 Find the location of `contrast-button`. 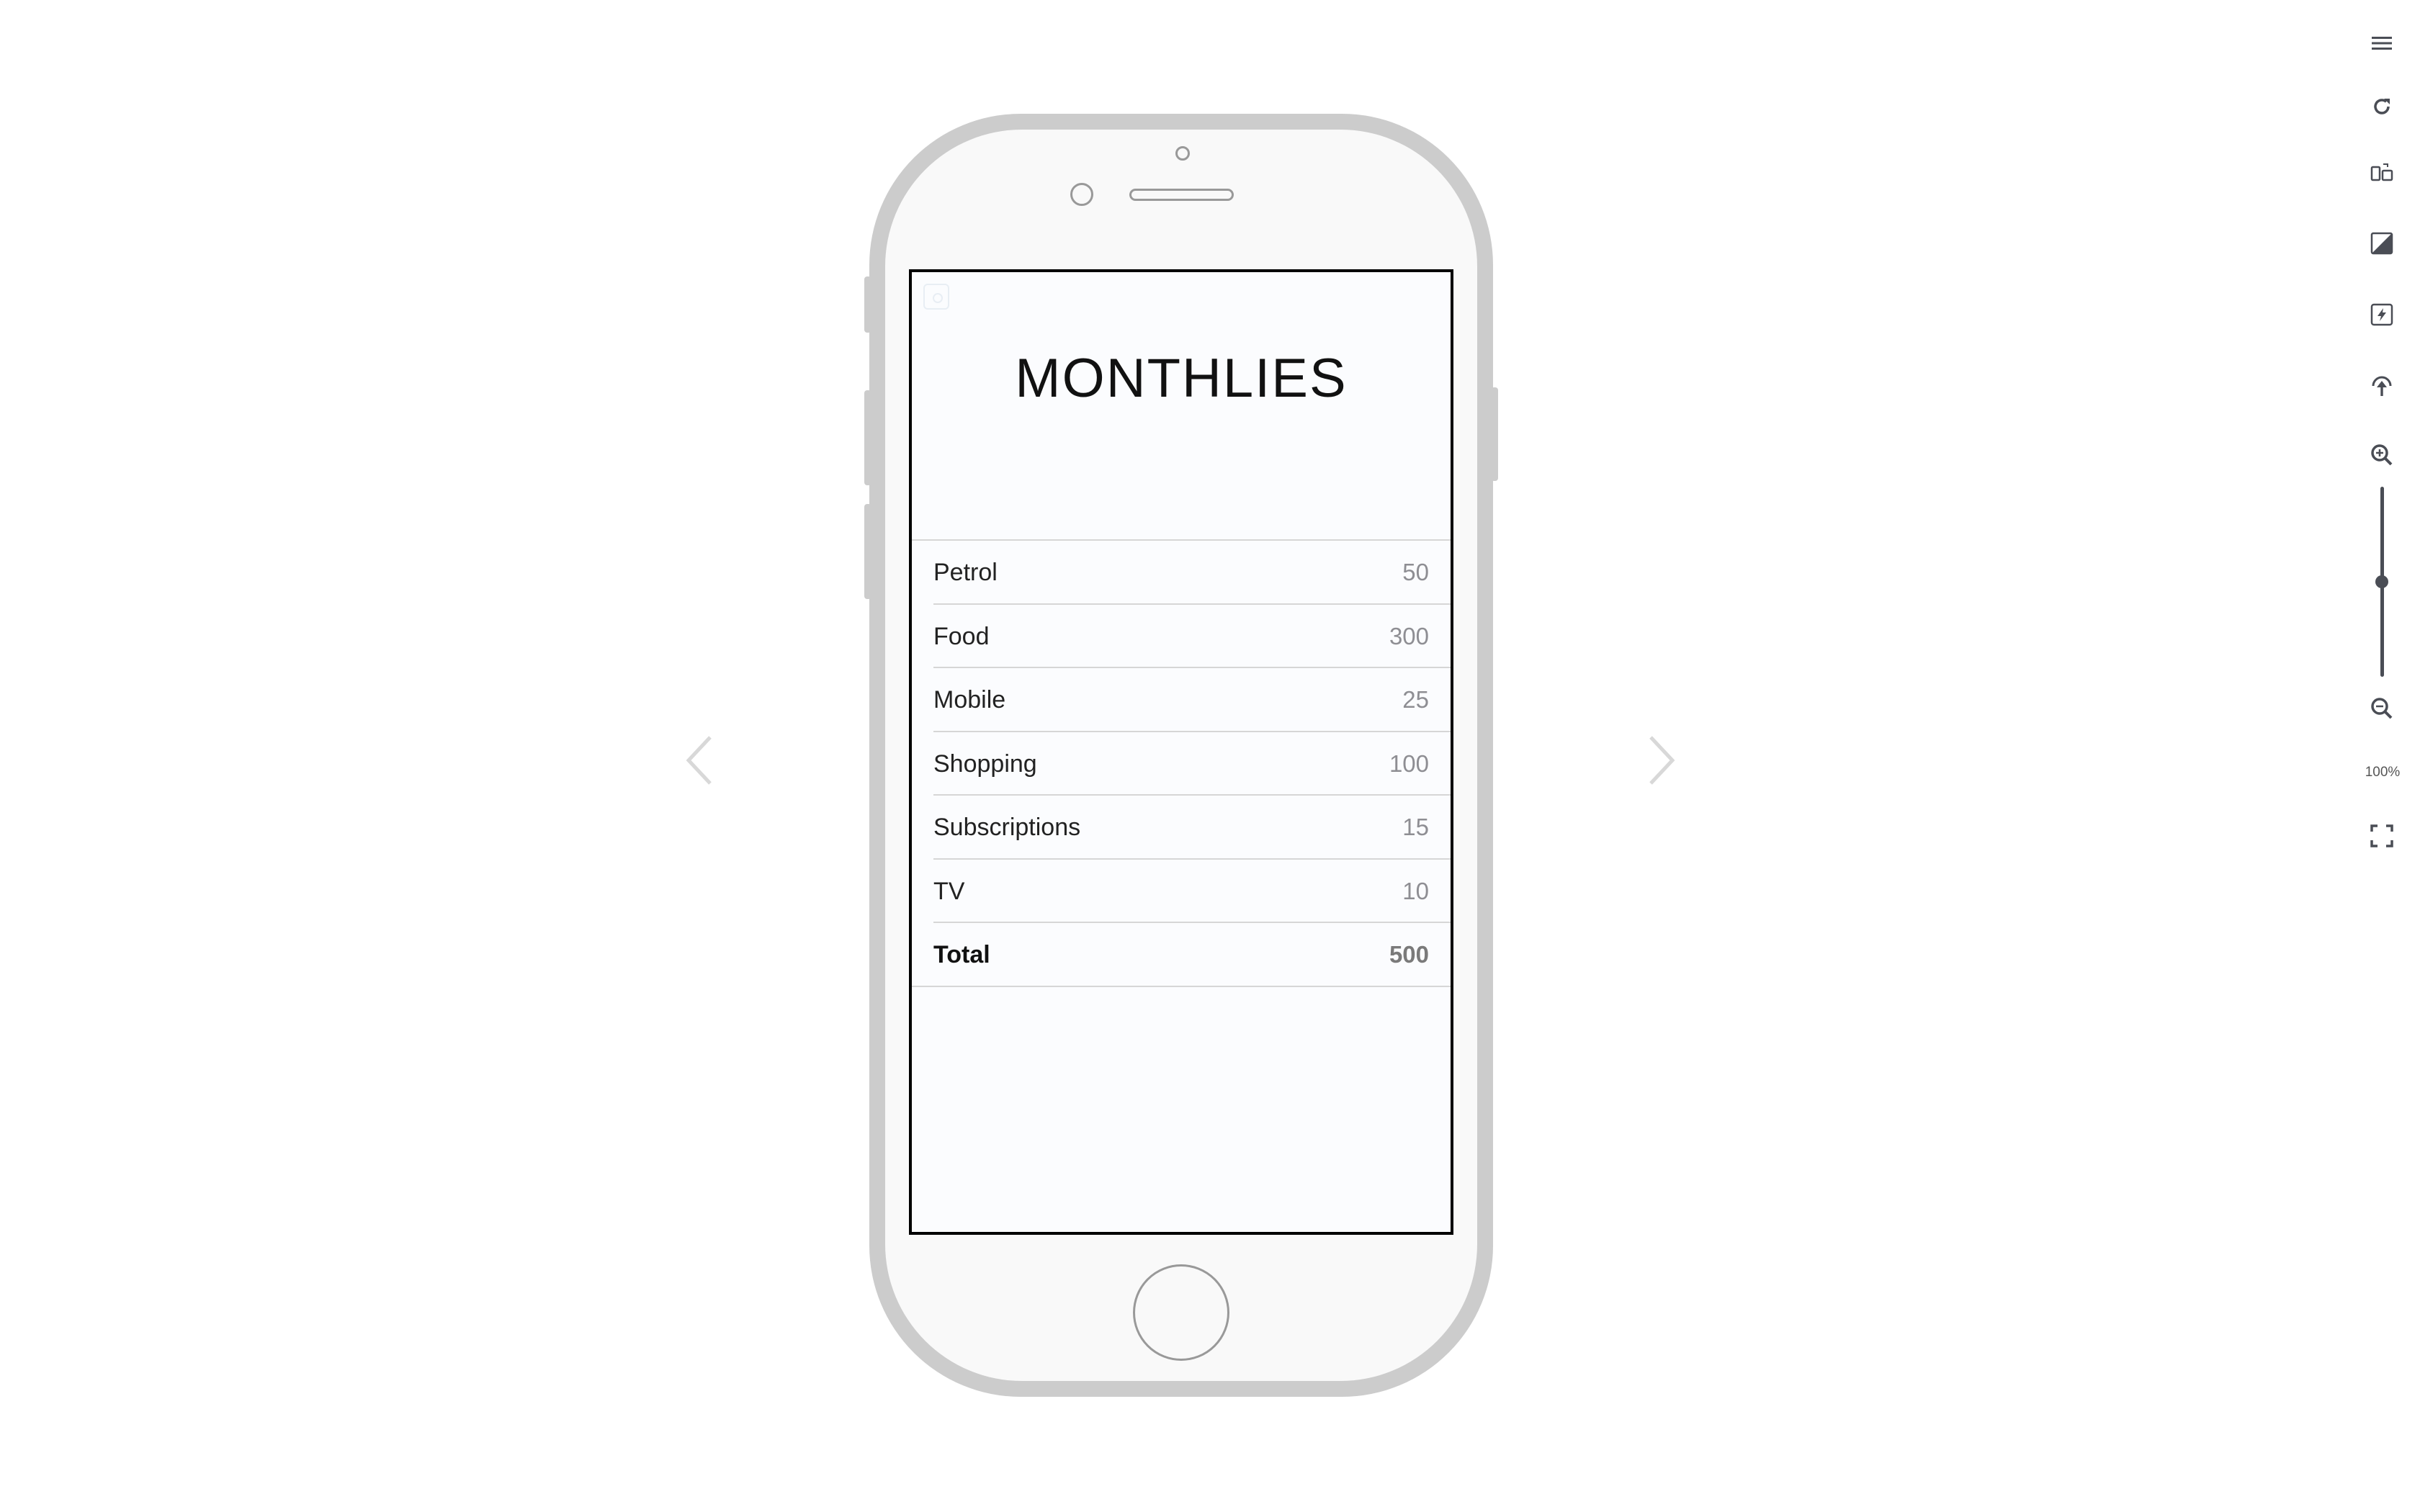

contrast-button is located at coordinates (2381, 243).